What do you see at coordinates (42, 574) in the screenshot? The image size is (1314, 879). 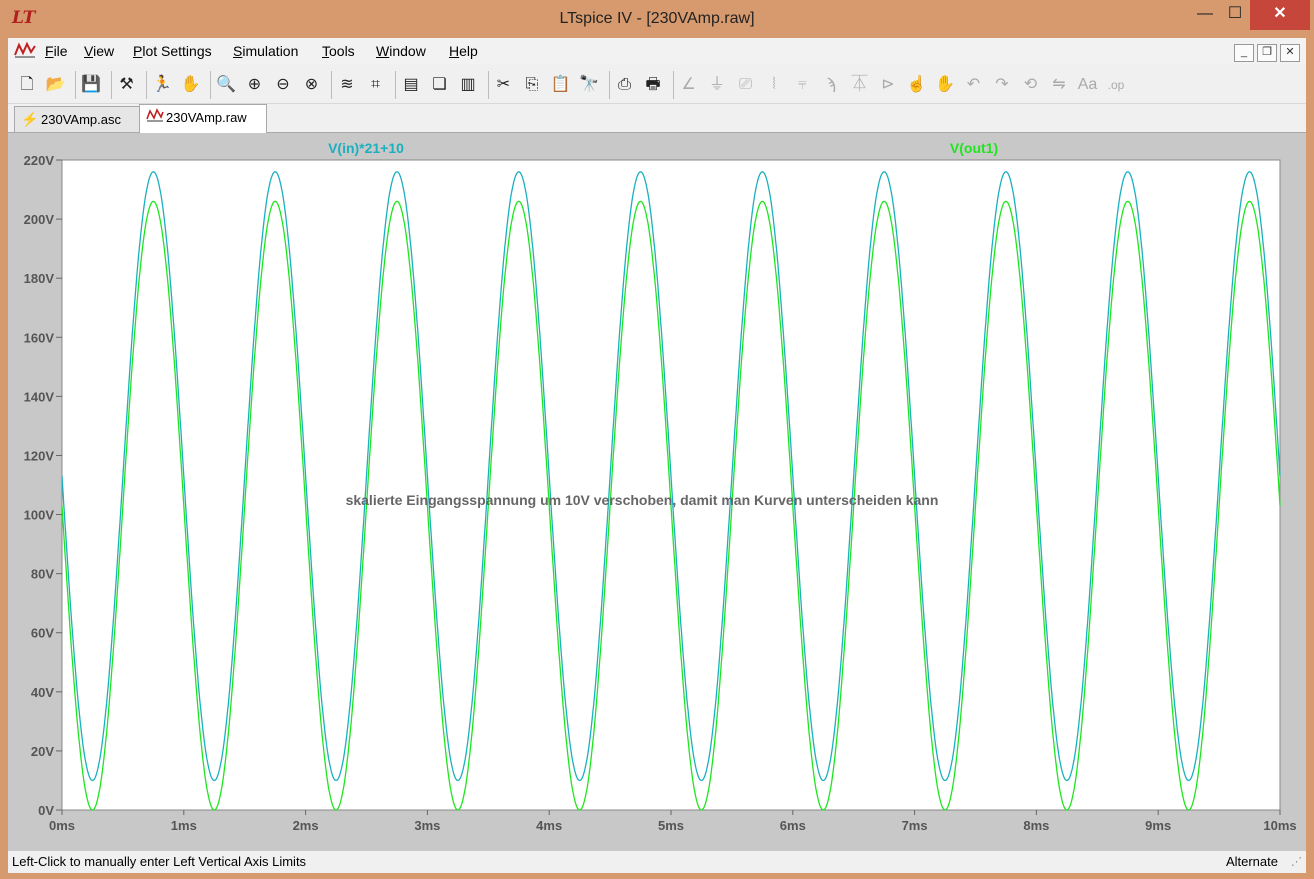 I see `y-tick-label: 80V` at bounding box center [42, 574].